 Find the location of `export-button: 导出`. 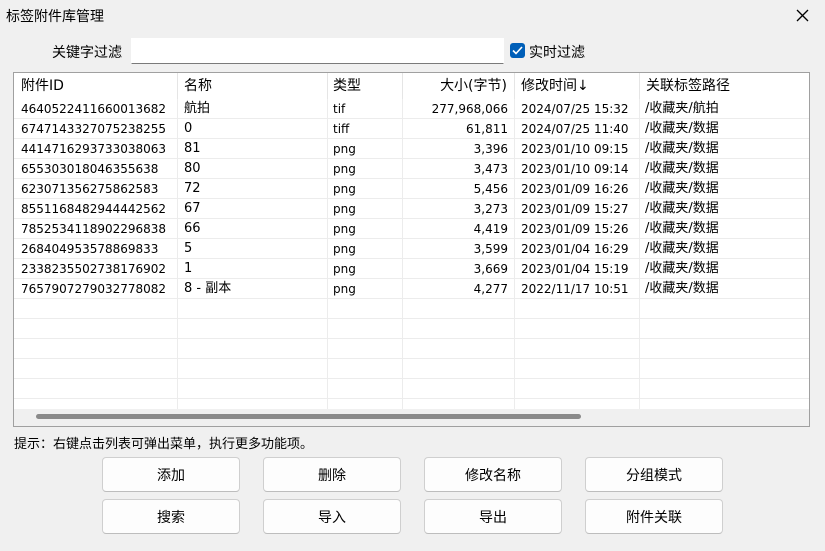

export-button: 导出 is located at coordinates (493, 516).